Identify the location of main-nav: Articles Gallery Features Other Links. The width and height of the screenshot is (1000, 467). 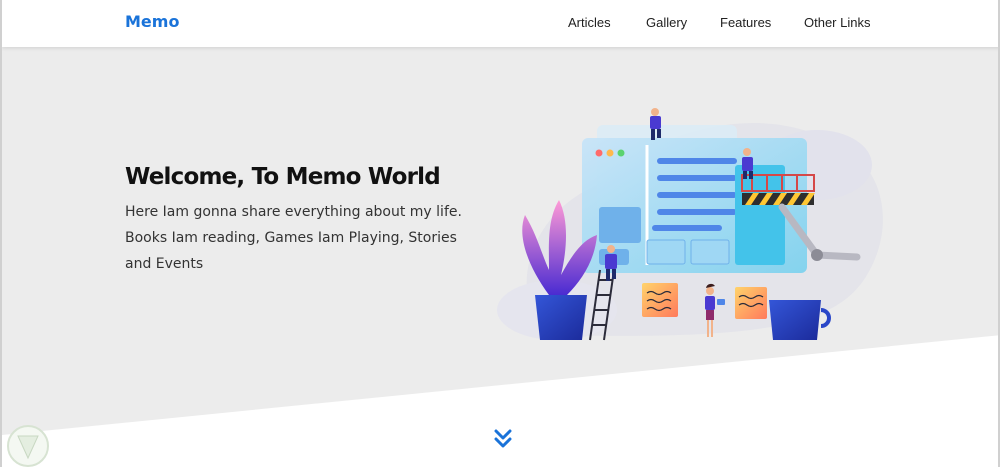
(500, 24).